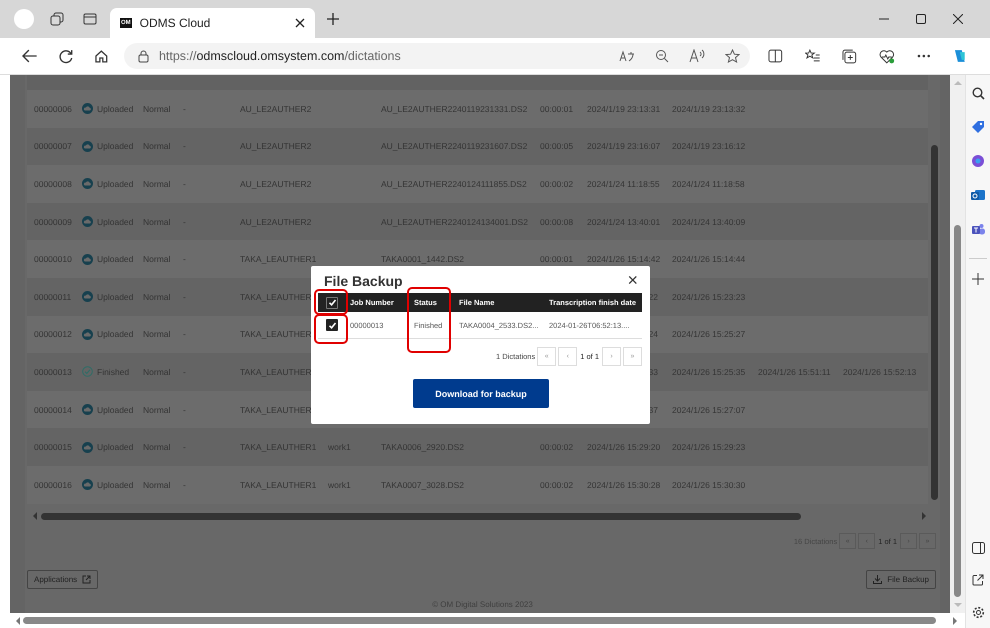 This screenshot has height=628, width=990. What do you see at coordinates (53, 485) in the screenshot?
I see `table-cell: 00000016` at bounding box center [53, 485].